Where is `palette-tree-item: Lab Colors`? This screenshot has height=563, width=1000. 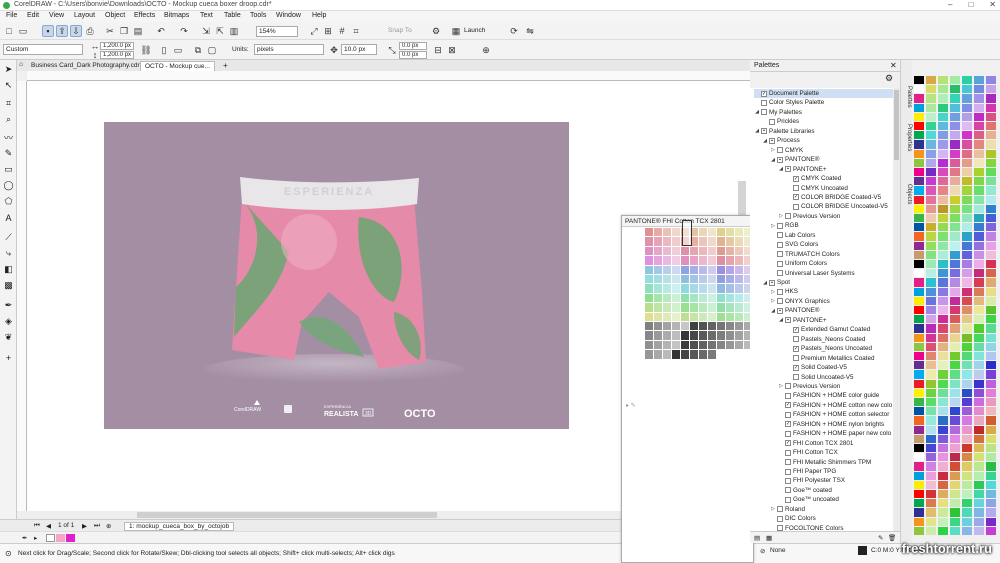
palette-tree-item: Lab Colors is located at coordinates (831, 235).